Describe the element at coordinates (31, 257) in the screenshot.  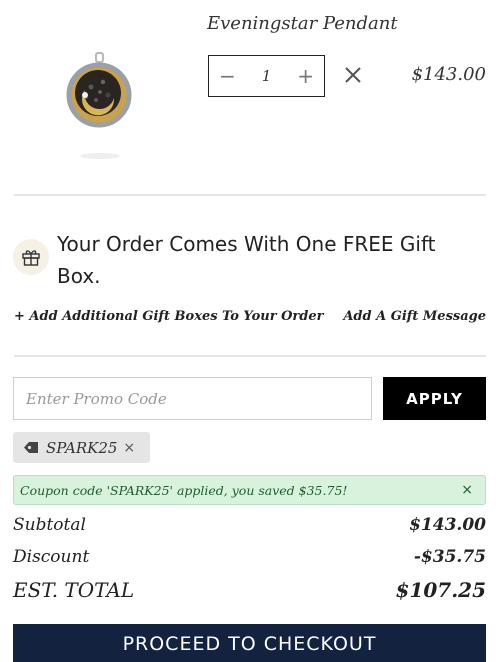
I see `gift-icon` at that location.